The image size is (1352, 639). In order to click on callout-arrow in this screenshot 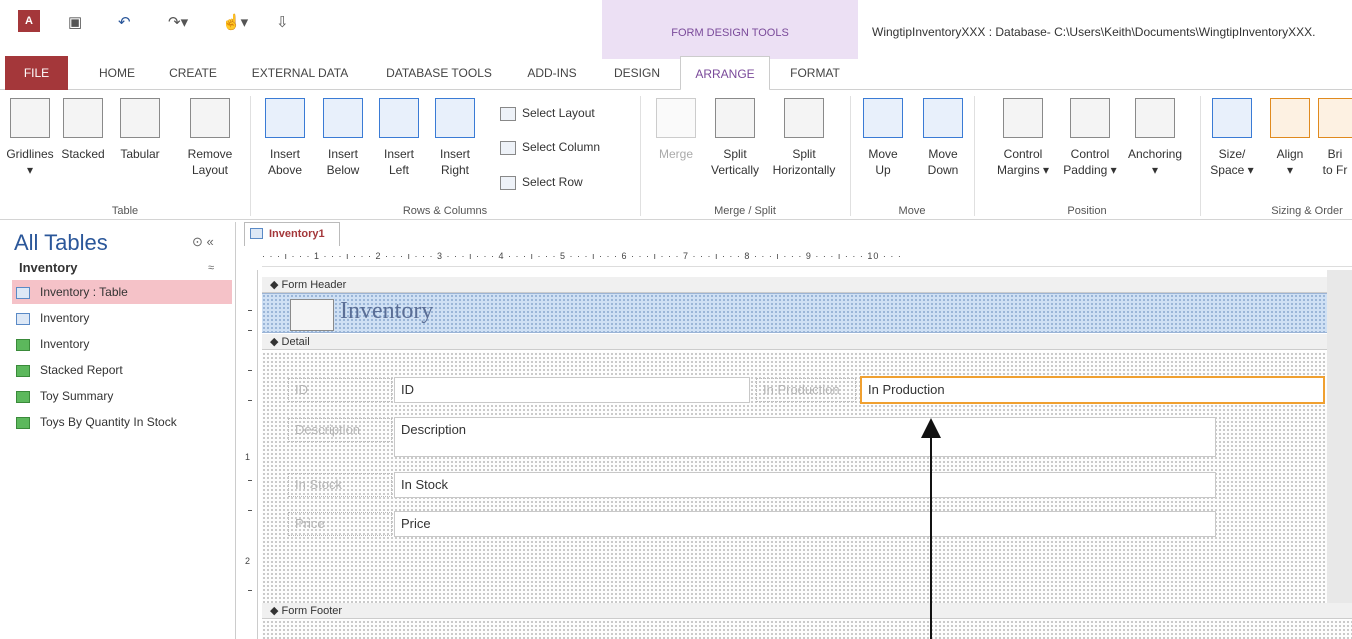, I will do `click(931, 536)`.